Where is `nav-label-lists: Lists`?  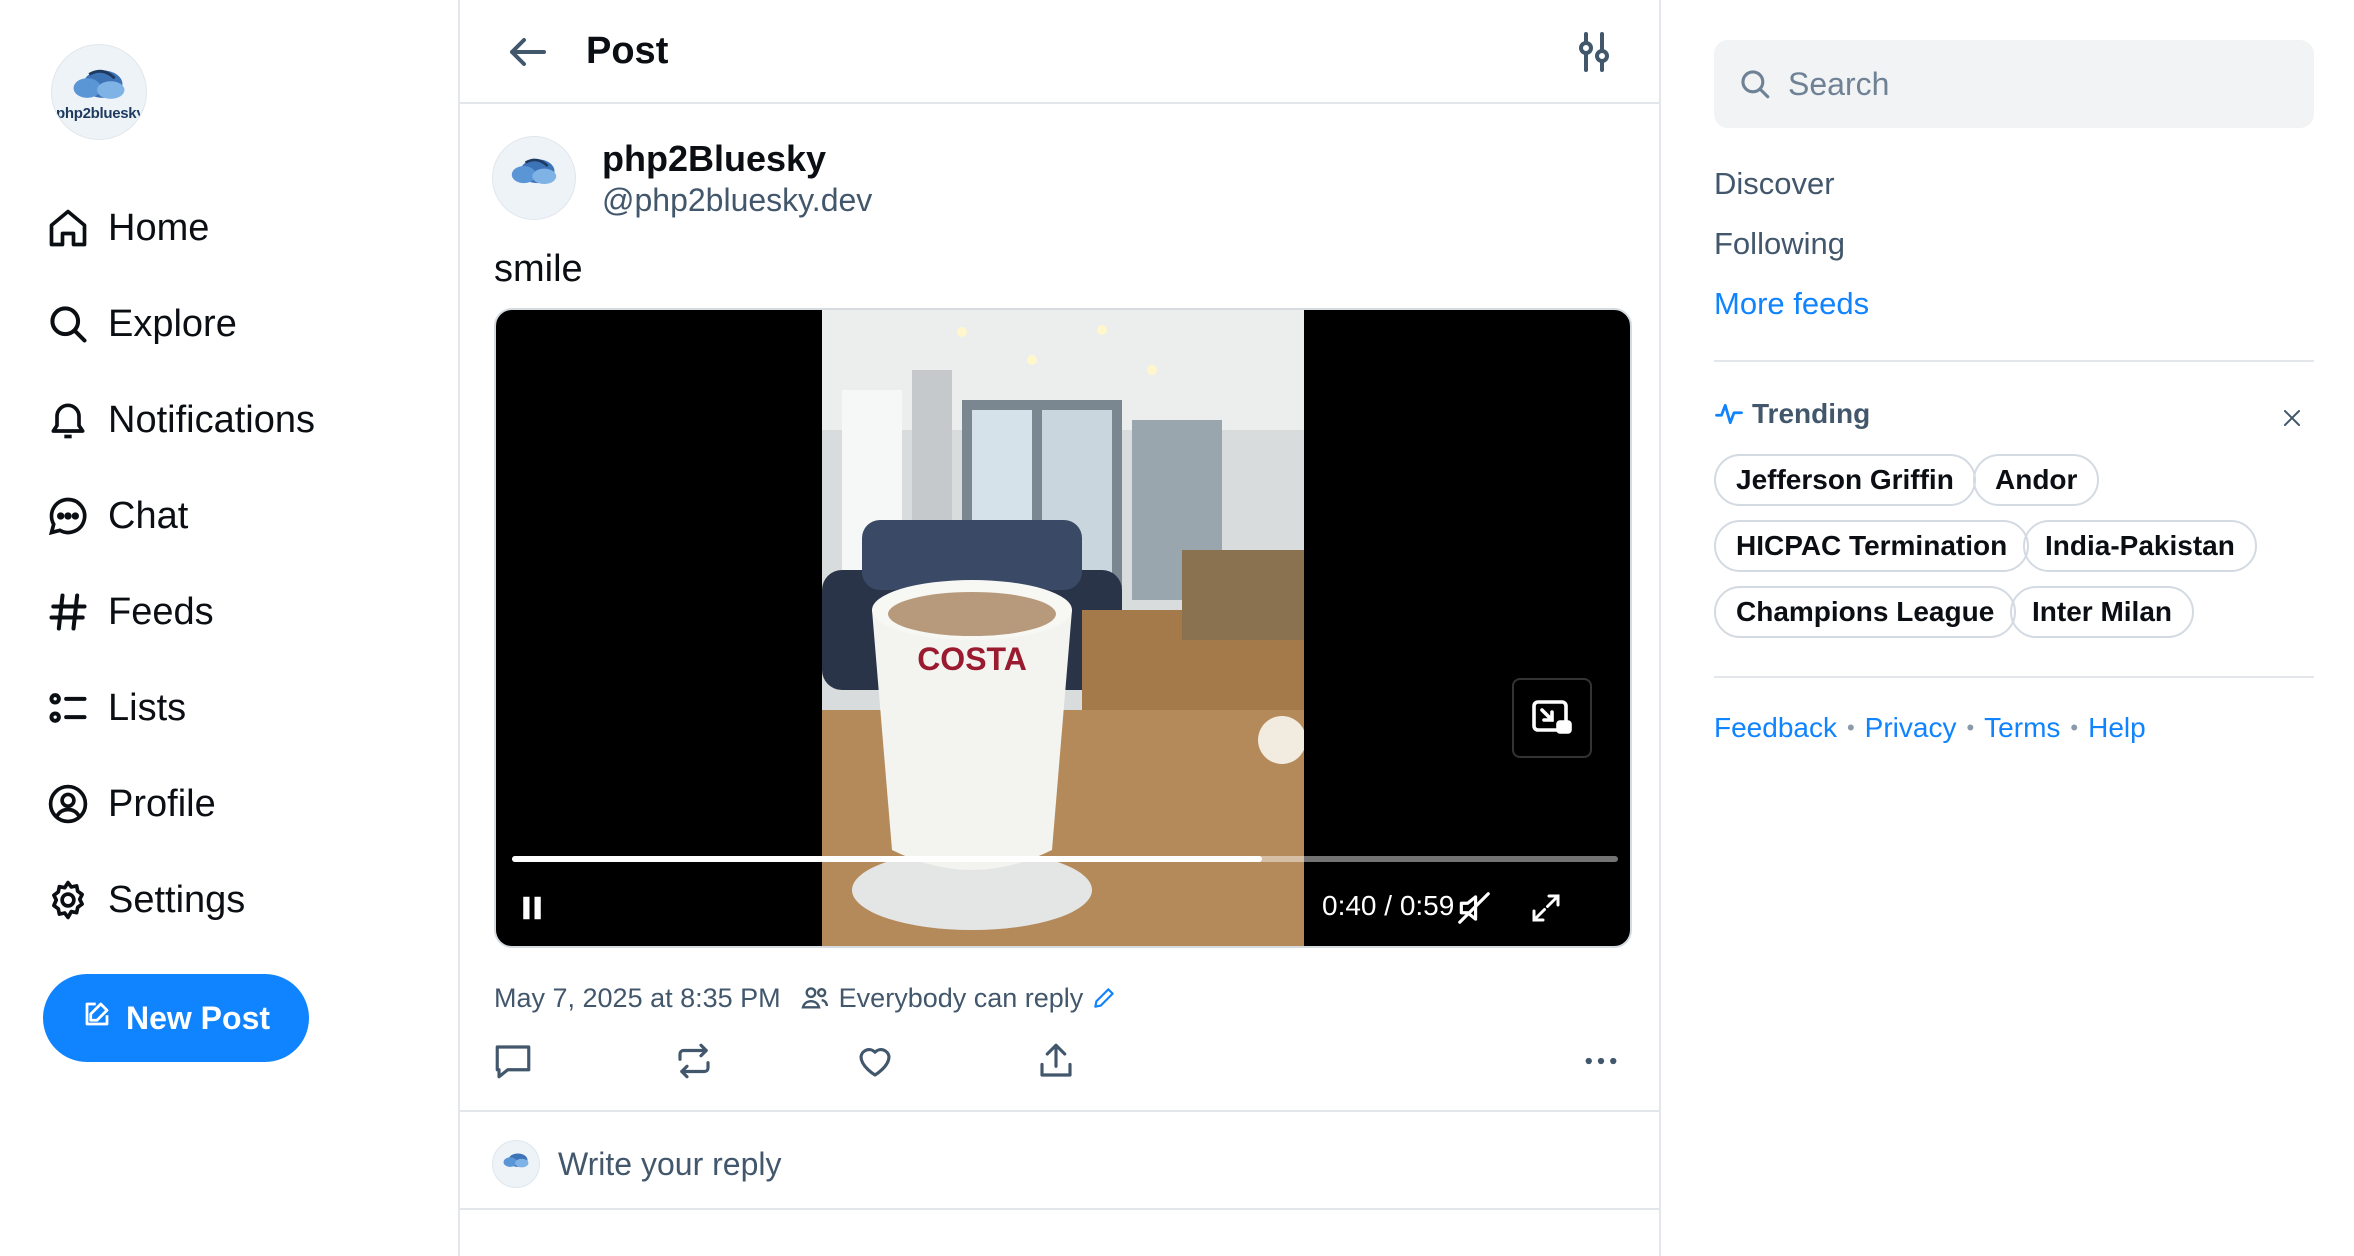
nav-label-lists: Lists is located at coordinates (147, 707).